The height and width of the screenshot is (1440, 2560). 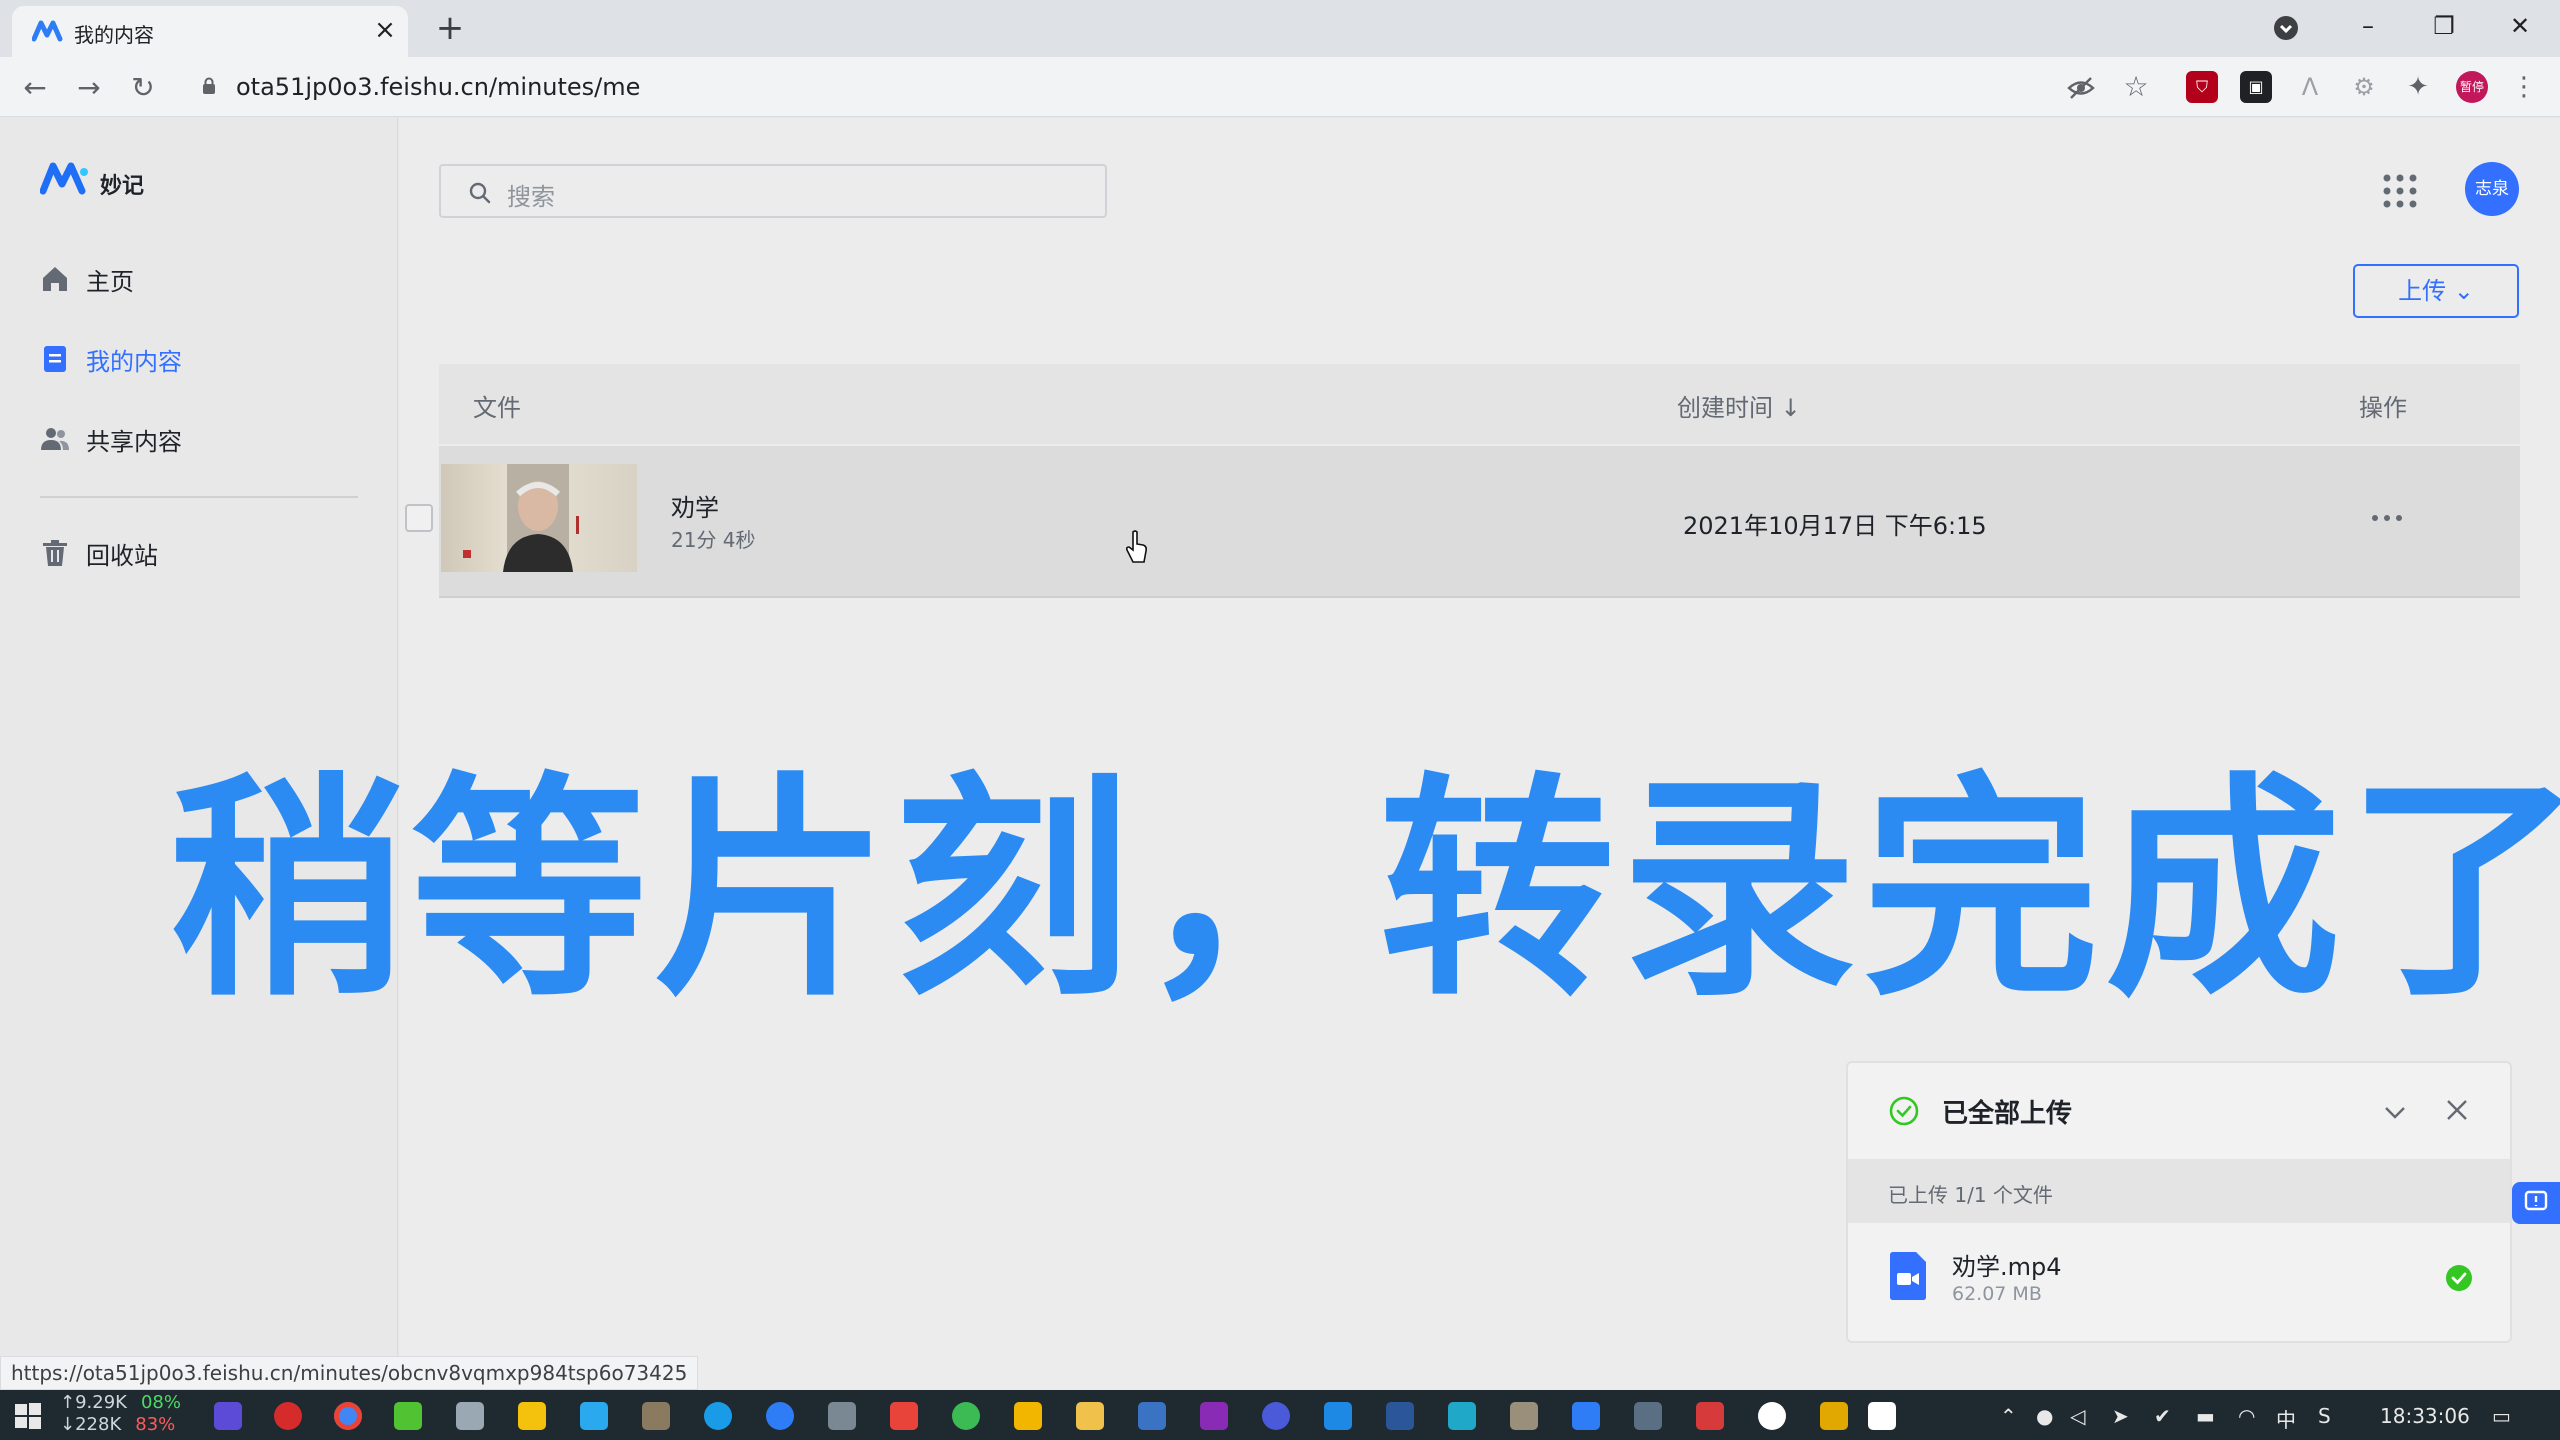 I want to click on new-tab-icon: +, so click(x=450, y=28).